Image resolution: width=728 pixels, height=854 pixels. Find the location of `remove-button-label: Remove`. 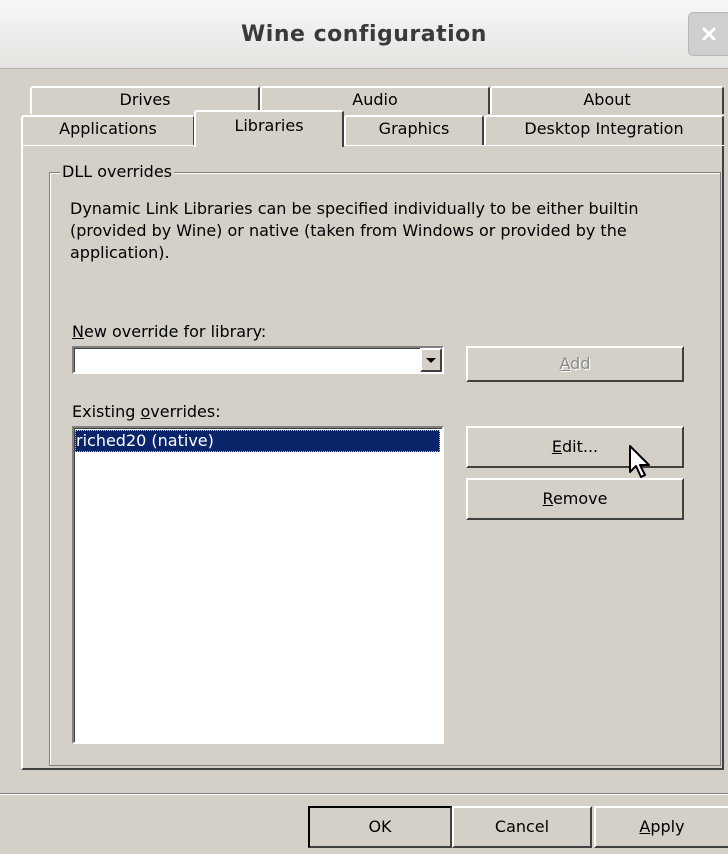

remove-button-label: Remove is located at coordinates (575, 498).